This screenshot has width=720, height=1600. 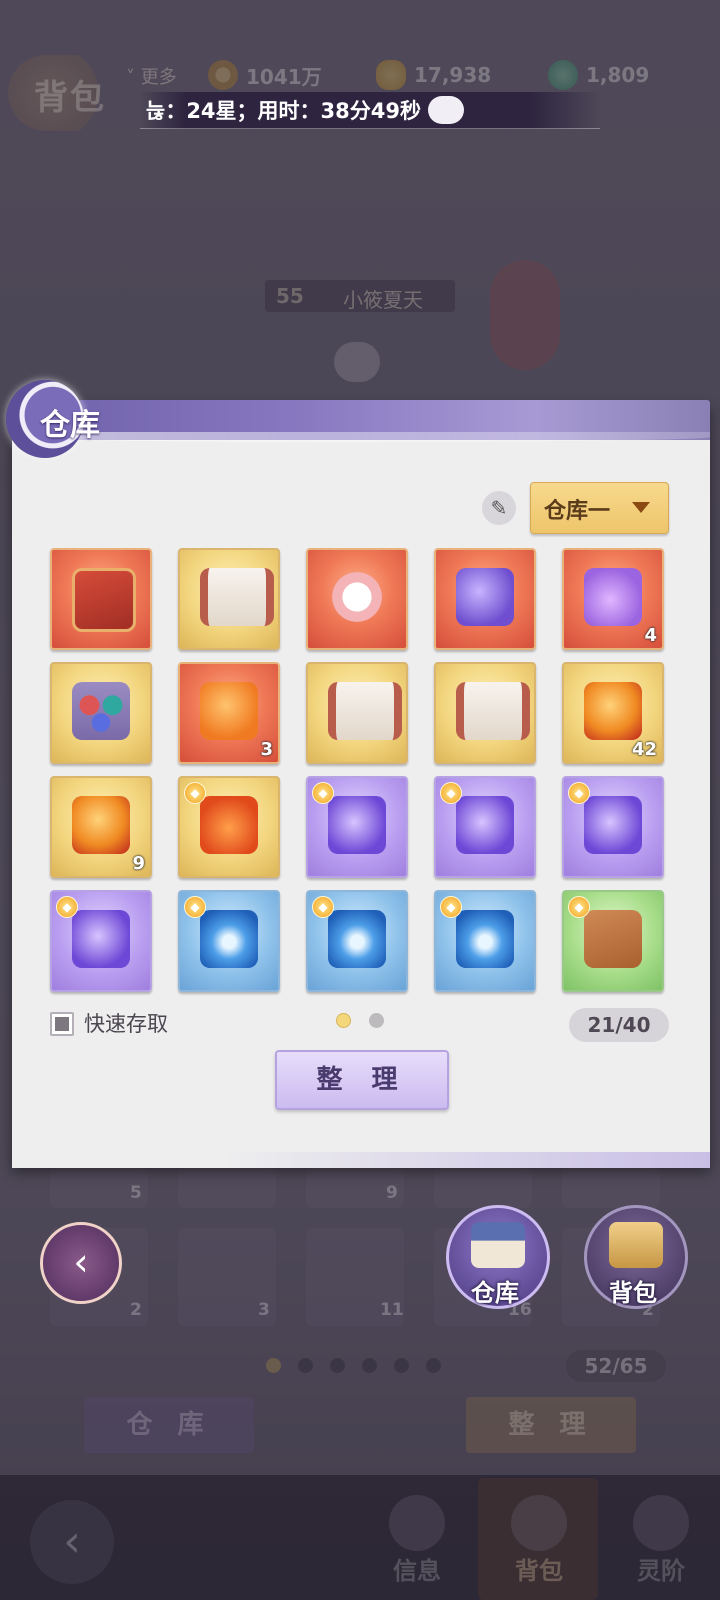 What do you see at coordinates (81, 1263) in the screenshot?
I see `back-button: ‹` at bounding box center [81, 1263].